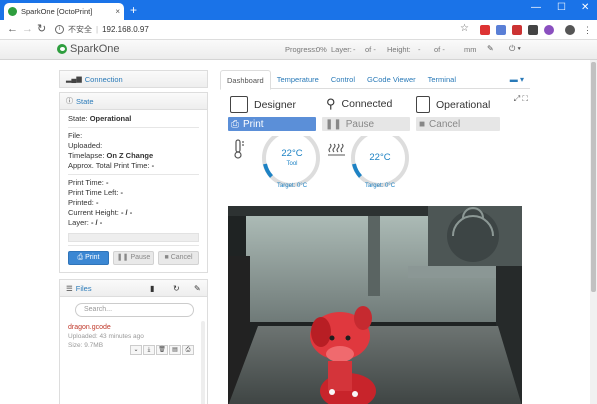 This screenshot has width=597, height=404. I want to click on timelapse-line: Timelapse: On Z Change, so click(111, 155).